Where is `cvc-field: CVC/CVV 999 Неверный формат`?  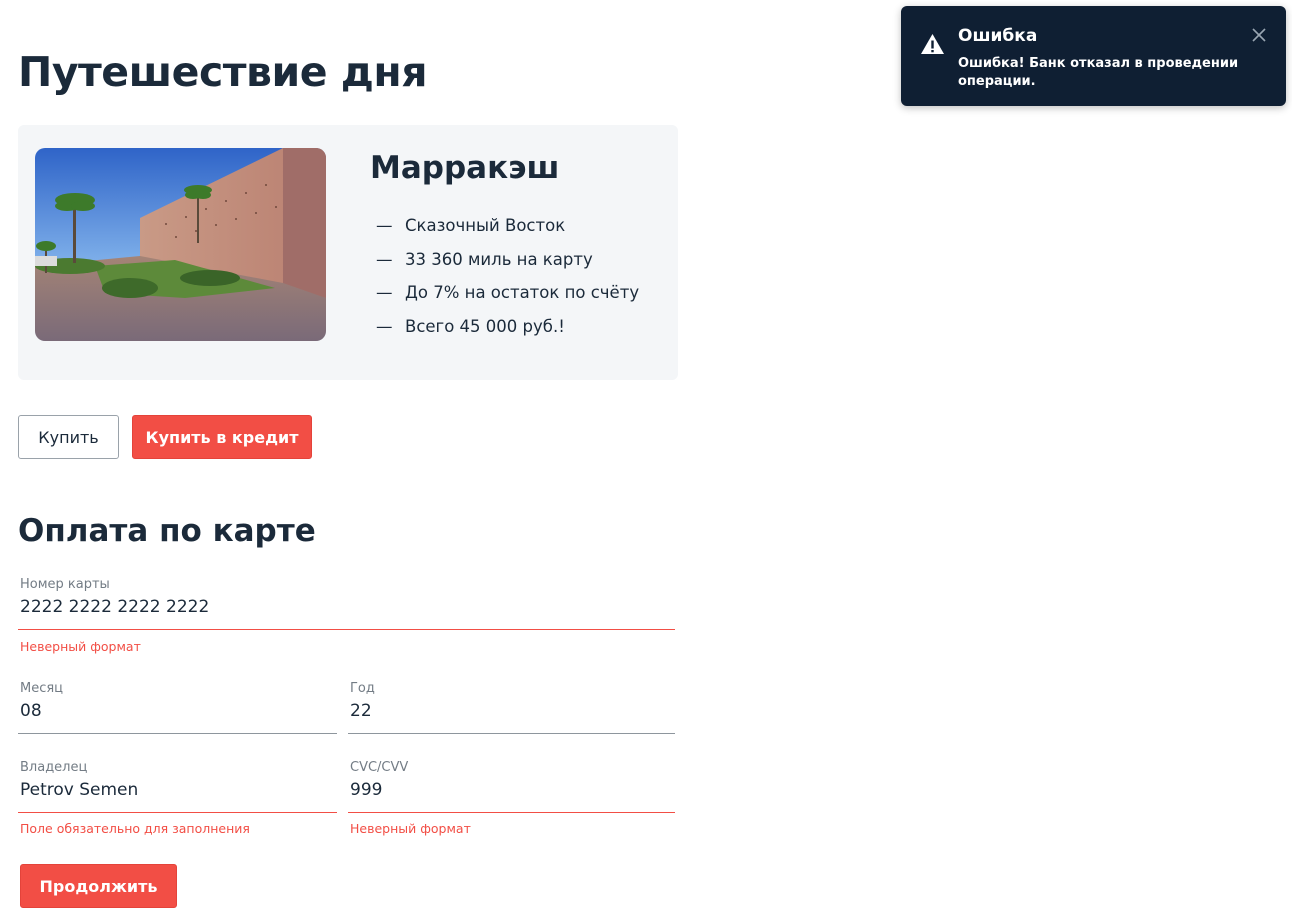 cvc-field: CVC/CVV 999 Неверный формат is located at coordinates (511, 799).